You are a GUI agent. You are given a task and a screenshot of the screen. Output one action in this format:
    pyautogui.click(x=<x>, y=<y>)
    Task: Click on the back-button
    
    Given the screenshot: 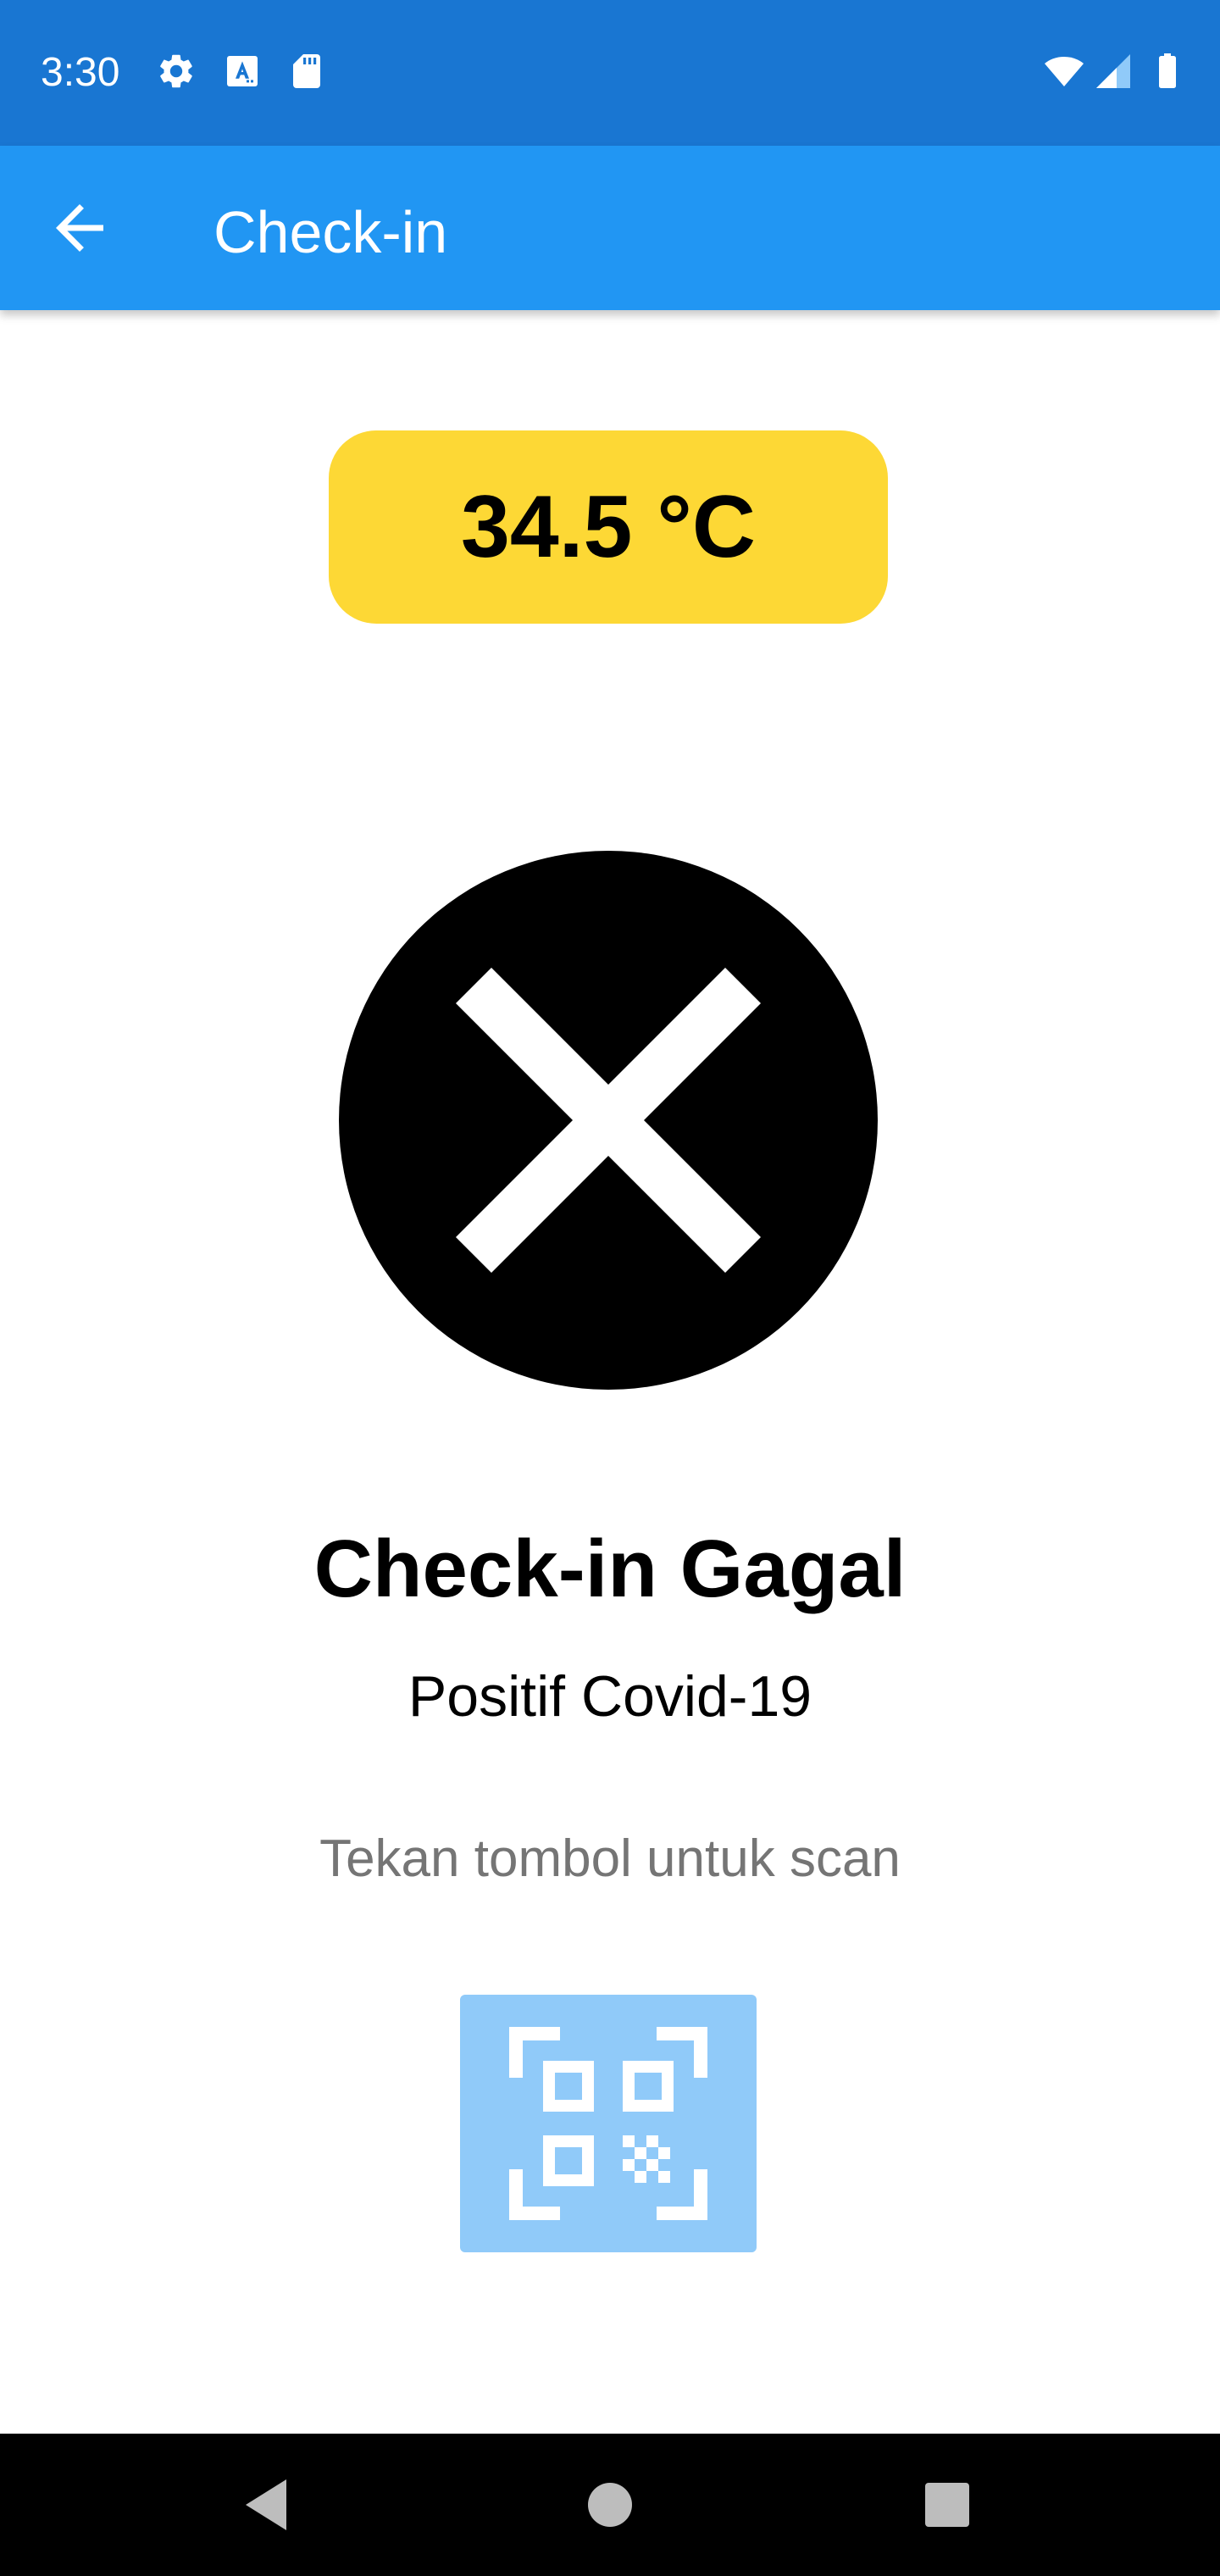 What is the action you would take?
    pyautogui.click(x=79, y=228)
    